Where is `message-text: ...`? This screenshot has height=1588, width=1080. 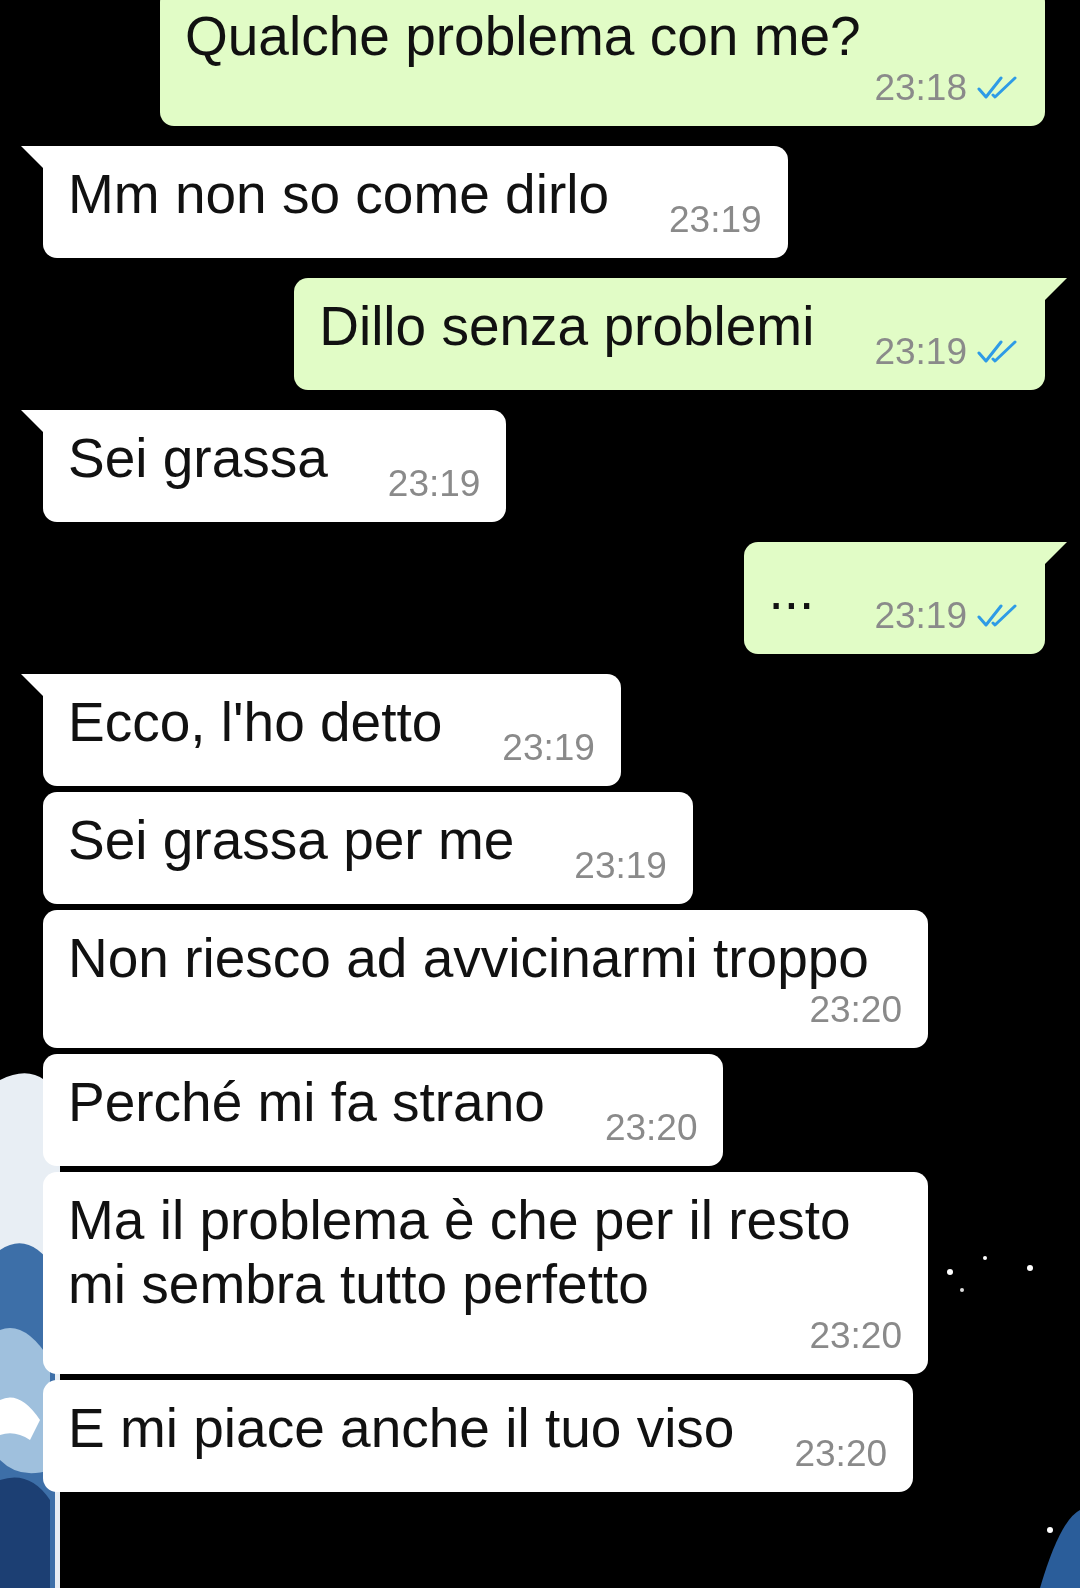 message-text: ... is located at coordinates (791, 590).